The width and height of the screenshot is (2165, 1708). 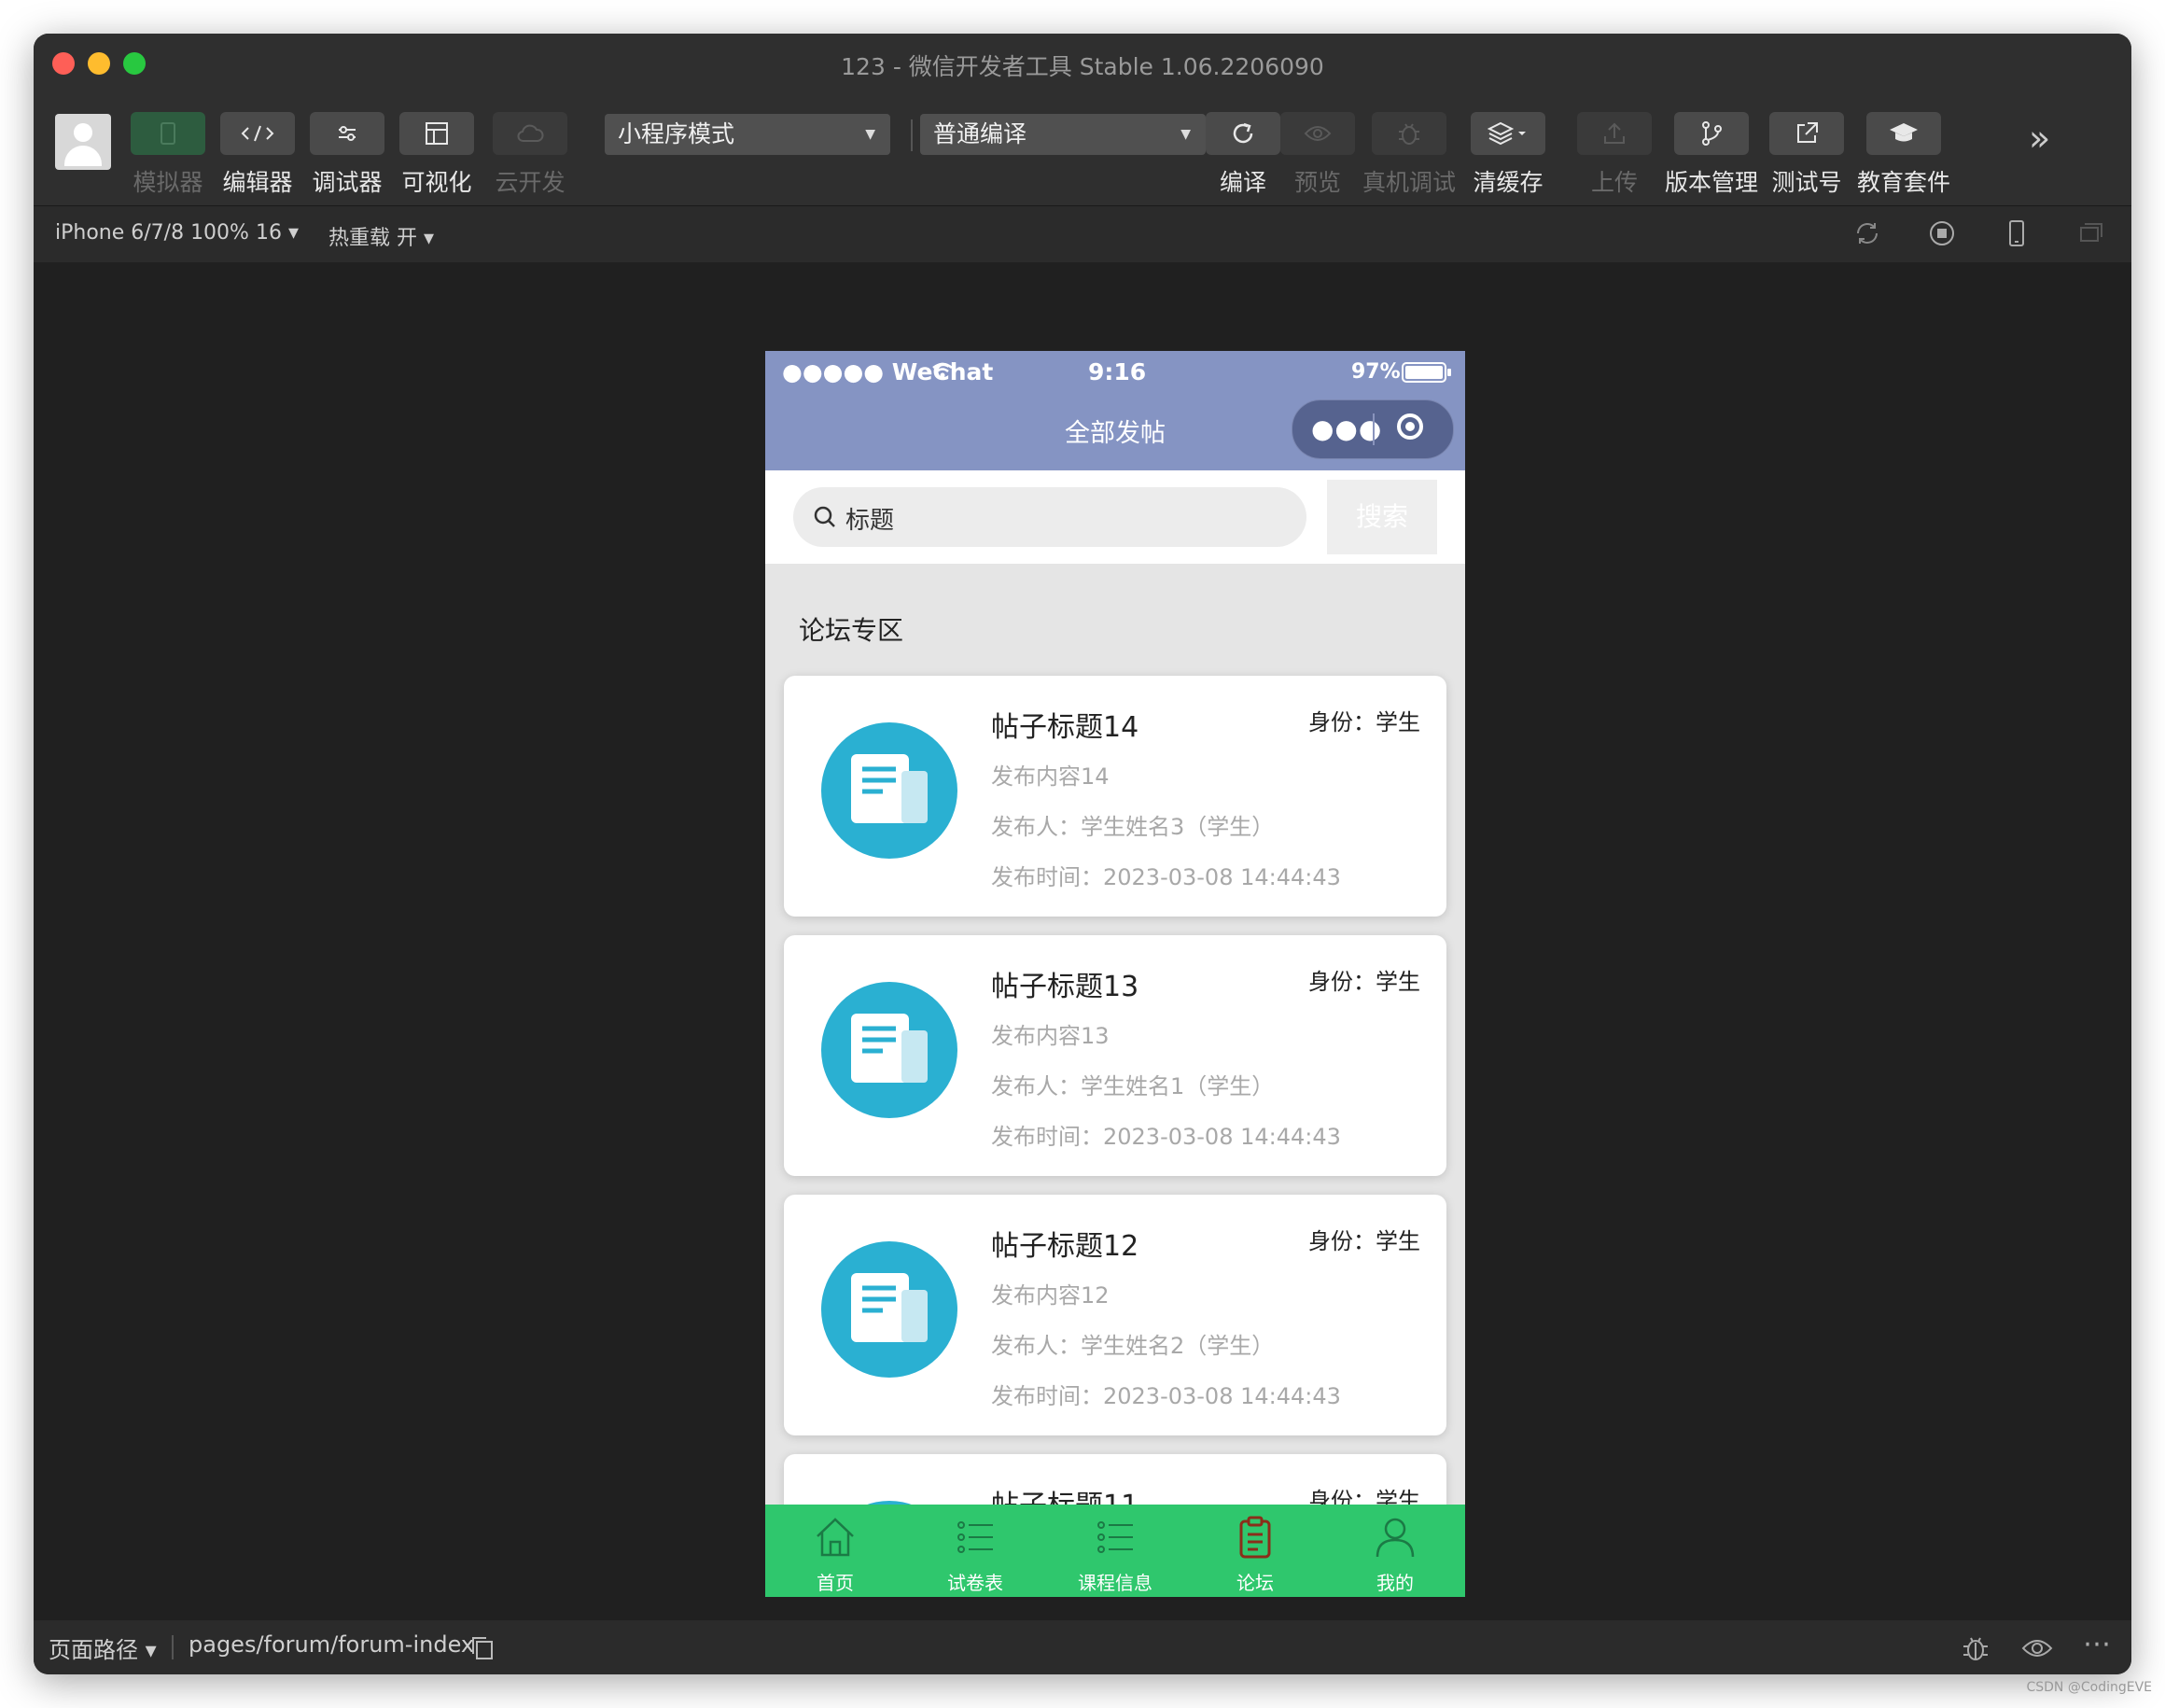 I want to click on mode-select: 小程序模式 ▼, so click(x=747, y=134).